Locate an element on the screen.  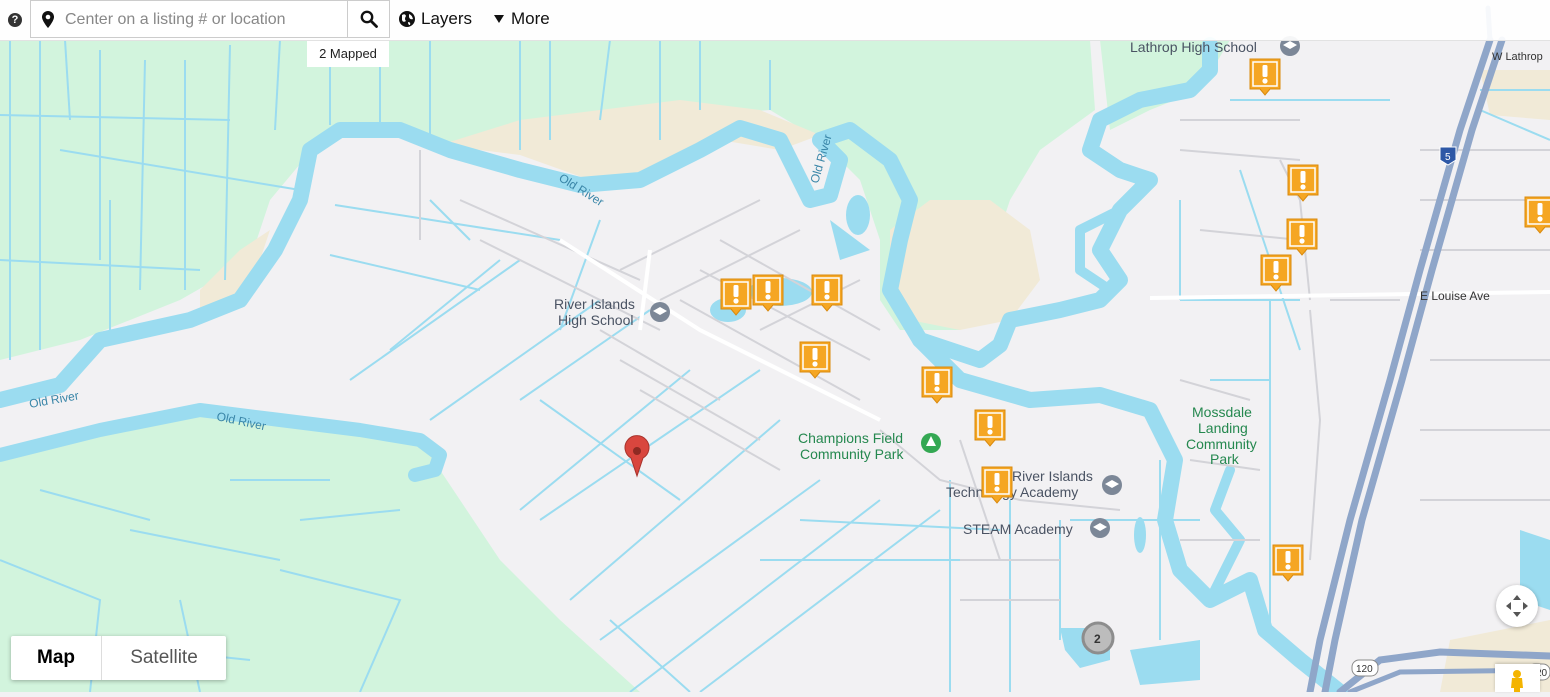
more-button: More is located at coordinates (522, 19).